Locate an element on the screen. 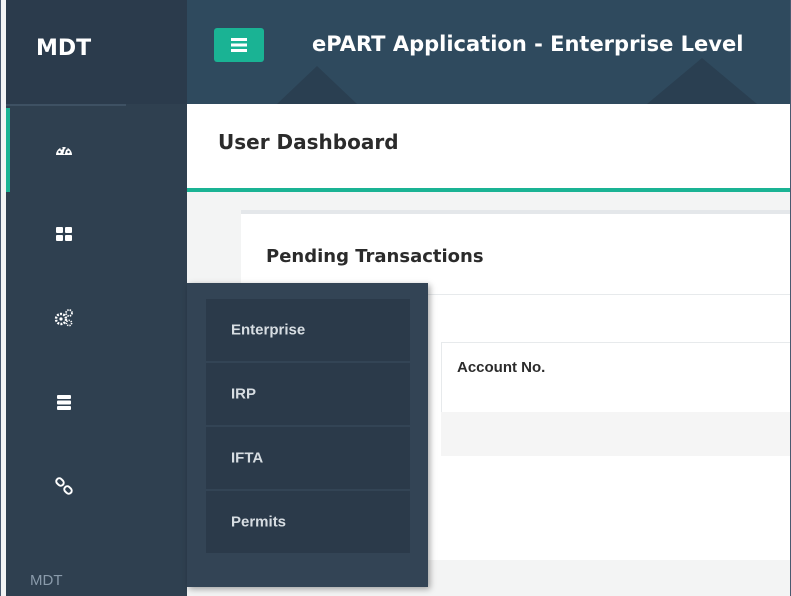 This screenshot has width=791, height=596. page-header: User Dashboard is located at coordinates (489, 148).